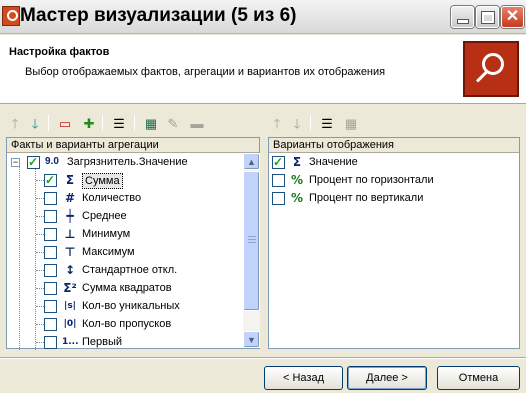 This screenshot has height=393, width=526. Describe the element at coordinates (70, 198) in the screenshot. I see `count-icon: #` at that location.